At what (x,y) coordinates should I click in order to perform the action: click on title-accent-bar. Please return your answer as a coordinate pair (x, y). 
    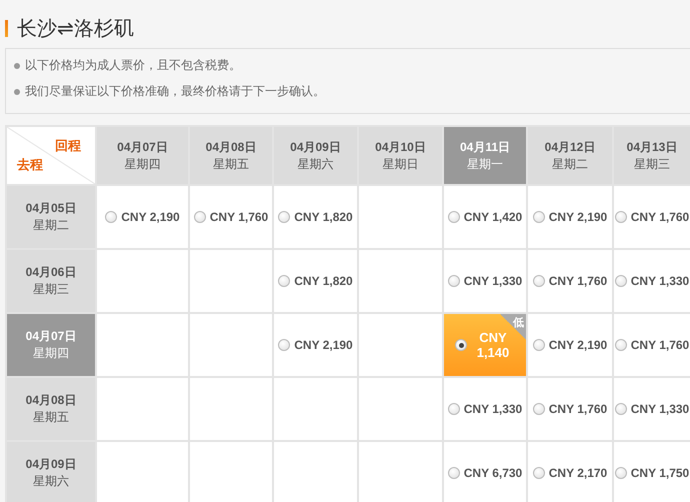
    Looking at the image, I should click on (6, 28).